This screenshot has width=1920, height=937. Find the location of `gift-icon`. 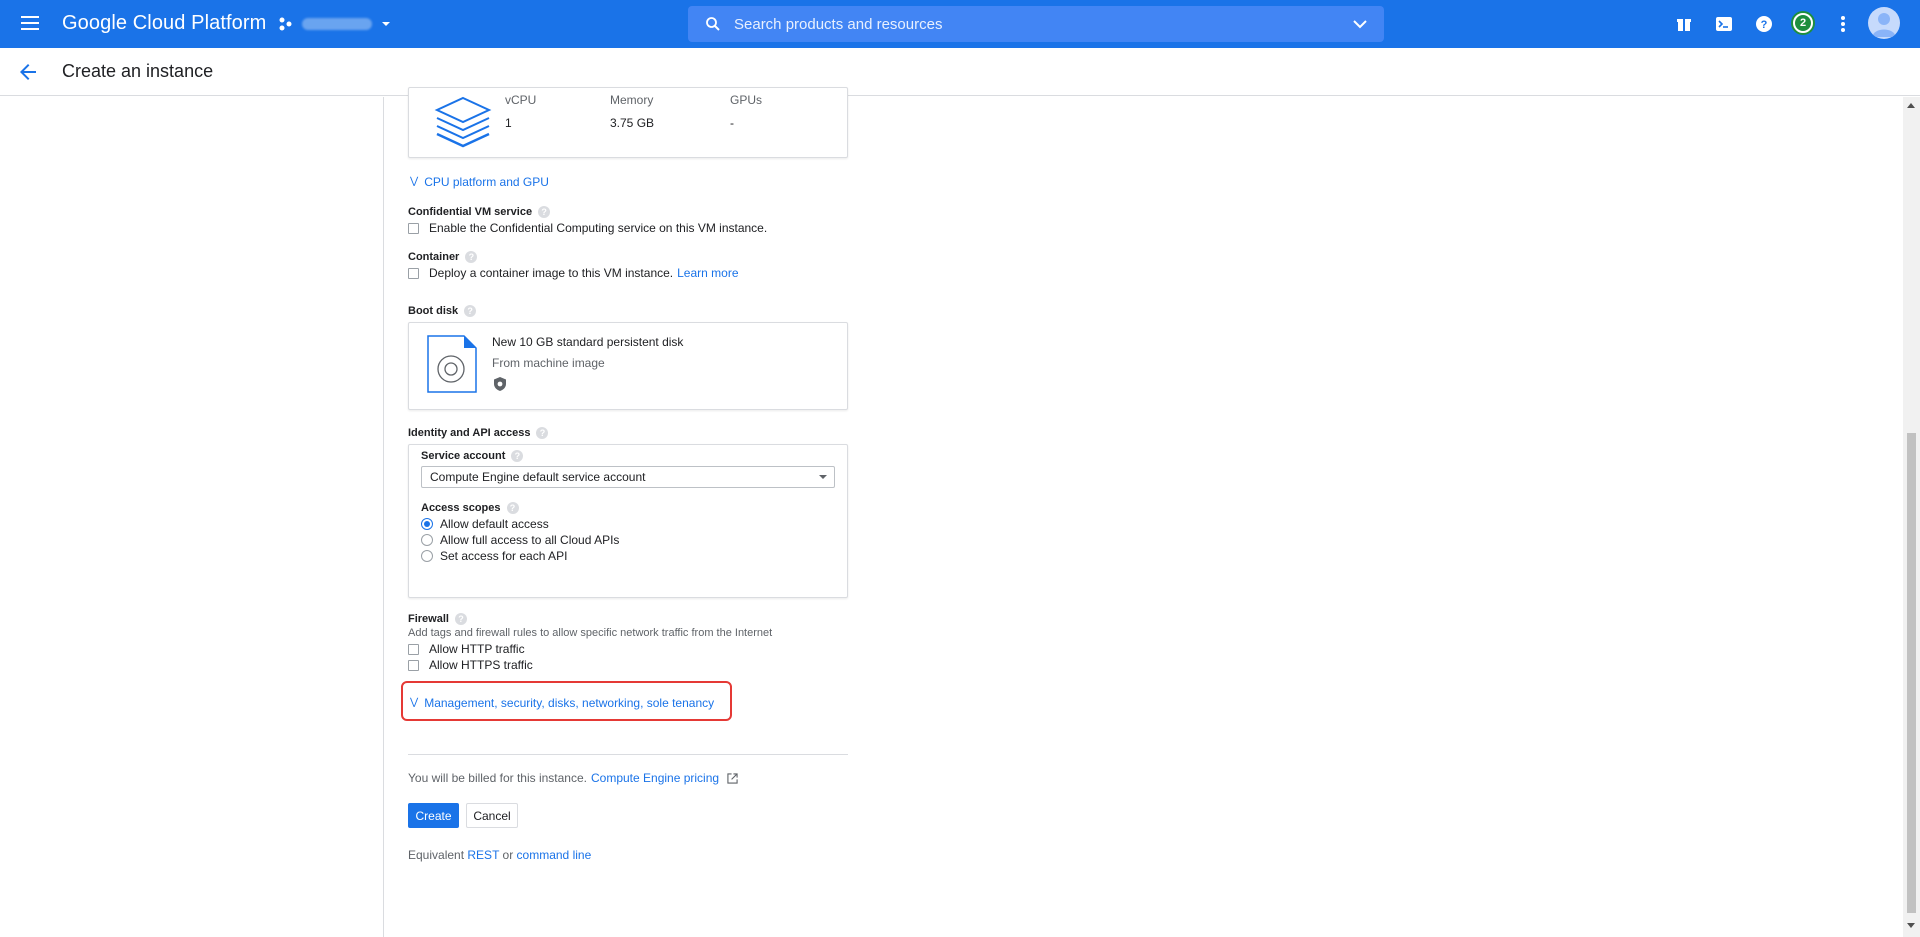

gift-icon is located at coordinates (1684, 24).